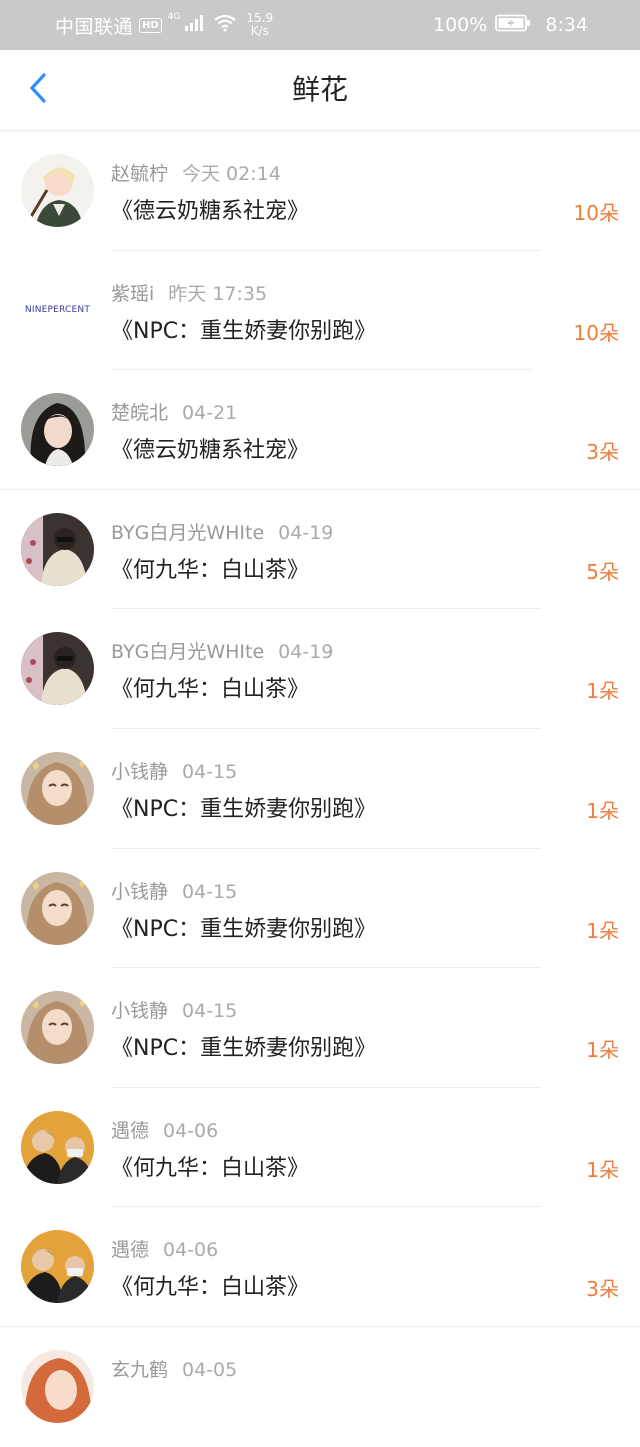 The image size is (640, 1447). I want to click on record-meta: 玄九鹤 04-05, so click(174, 1368).